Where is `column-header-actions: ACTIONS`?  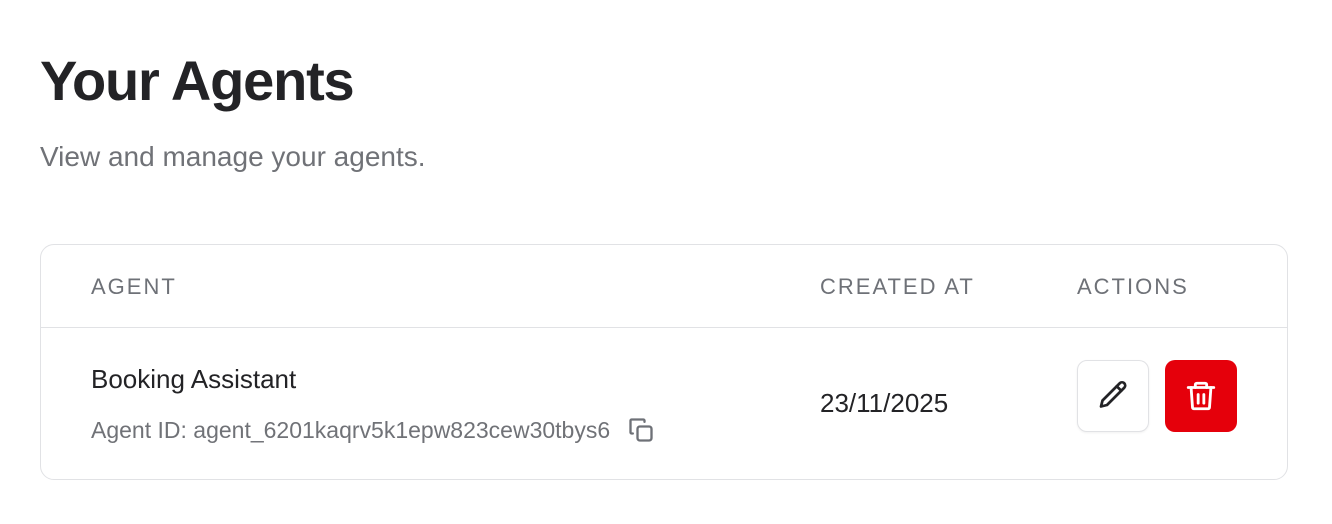
column-header-actions: ACTIONS is located at coordinates (1133, 286).